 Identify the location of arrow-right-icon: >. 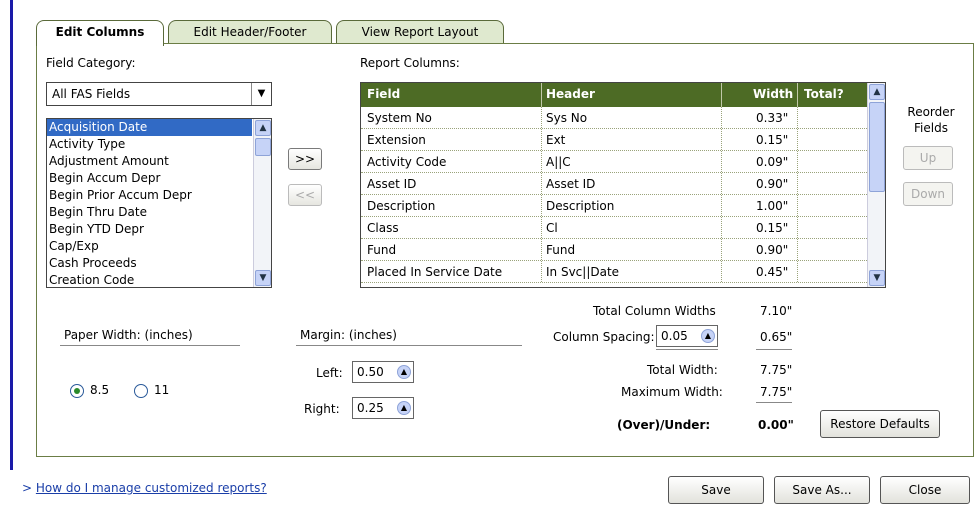
(29, 488).